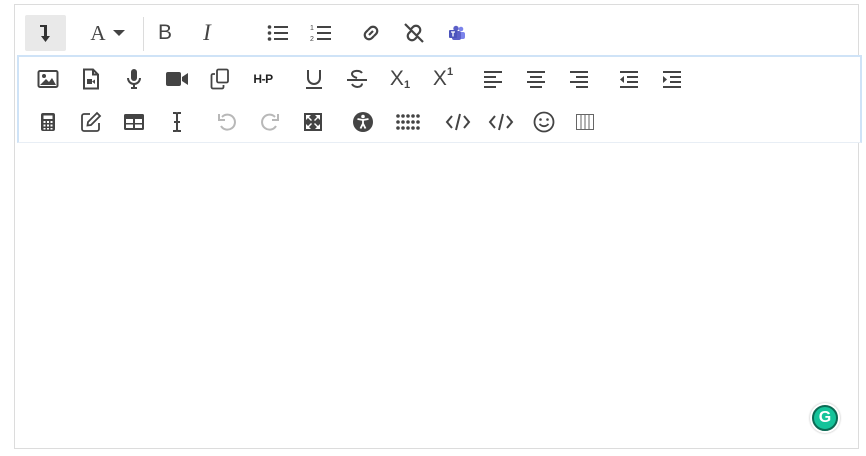 Image resolution: width=866 pixels, height=456 pixels. I want to click on text-cursor-icon, so click(177, 122).